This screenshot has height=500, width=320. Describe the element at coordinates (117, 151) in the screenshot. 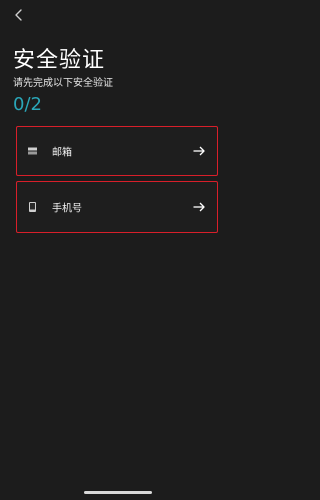

I see `email-verification-option: 邮箱` at that location.